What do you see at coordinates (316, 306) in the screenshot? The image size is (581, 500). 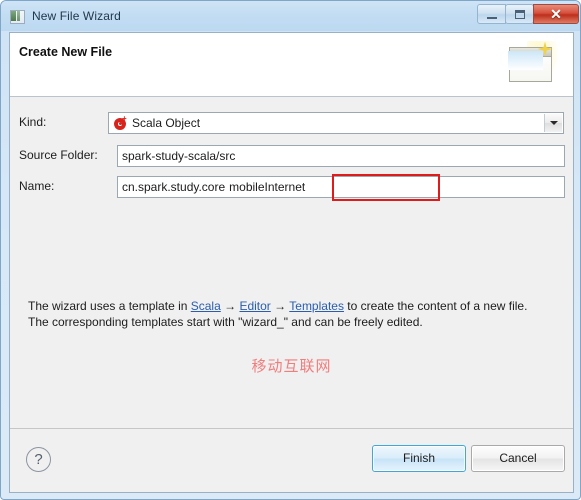 I see `link-templates: Templates` at bounding box center [316, 306].